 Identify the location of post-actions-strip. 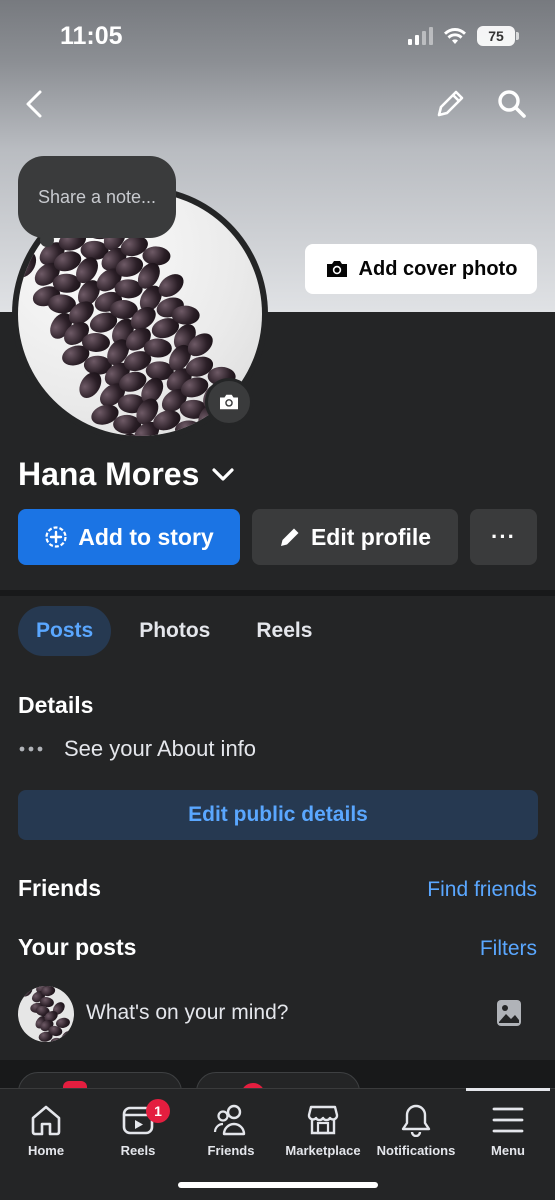
(277, 1075).